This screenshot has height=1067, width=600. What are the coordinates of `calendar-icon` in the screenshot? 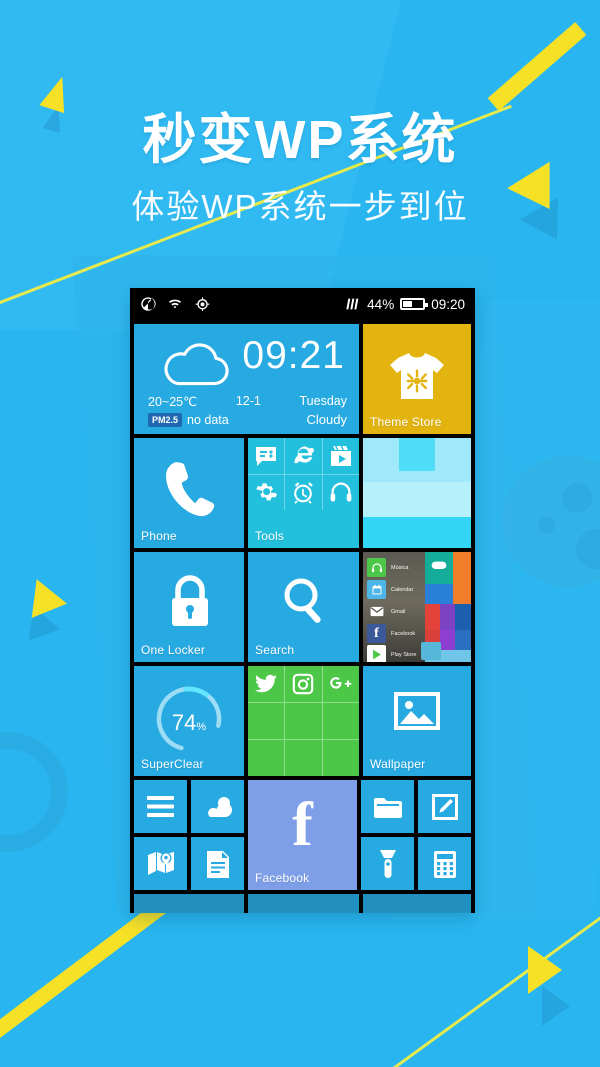 It's located at (376, 589).